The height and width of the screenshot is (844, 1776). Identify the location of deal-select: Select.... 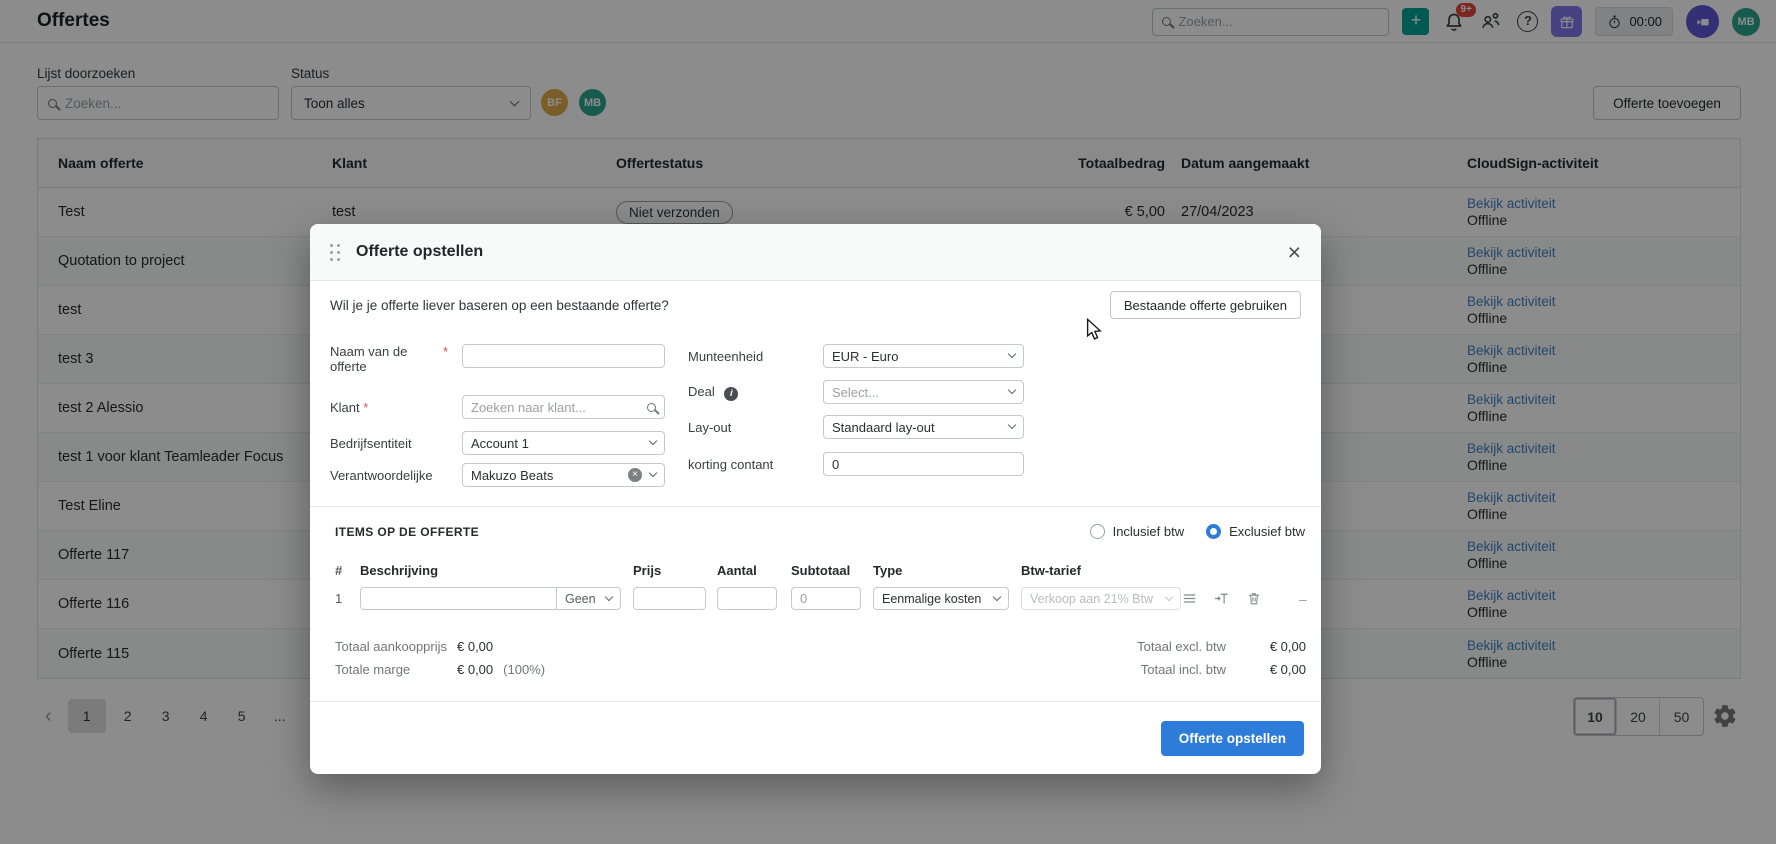
(923, 392).